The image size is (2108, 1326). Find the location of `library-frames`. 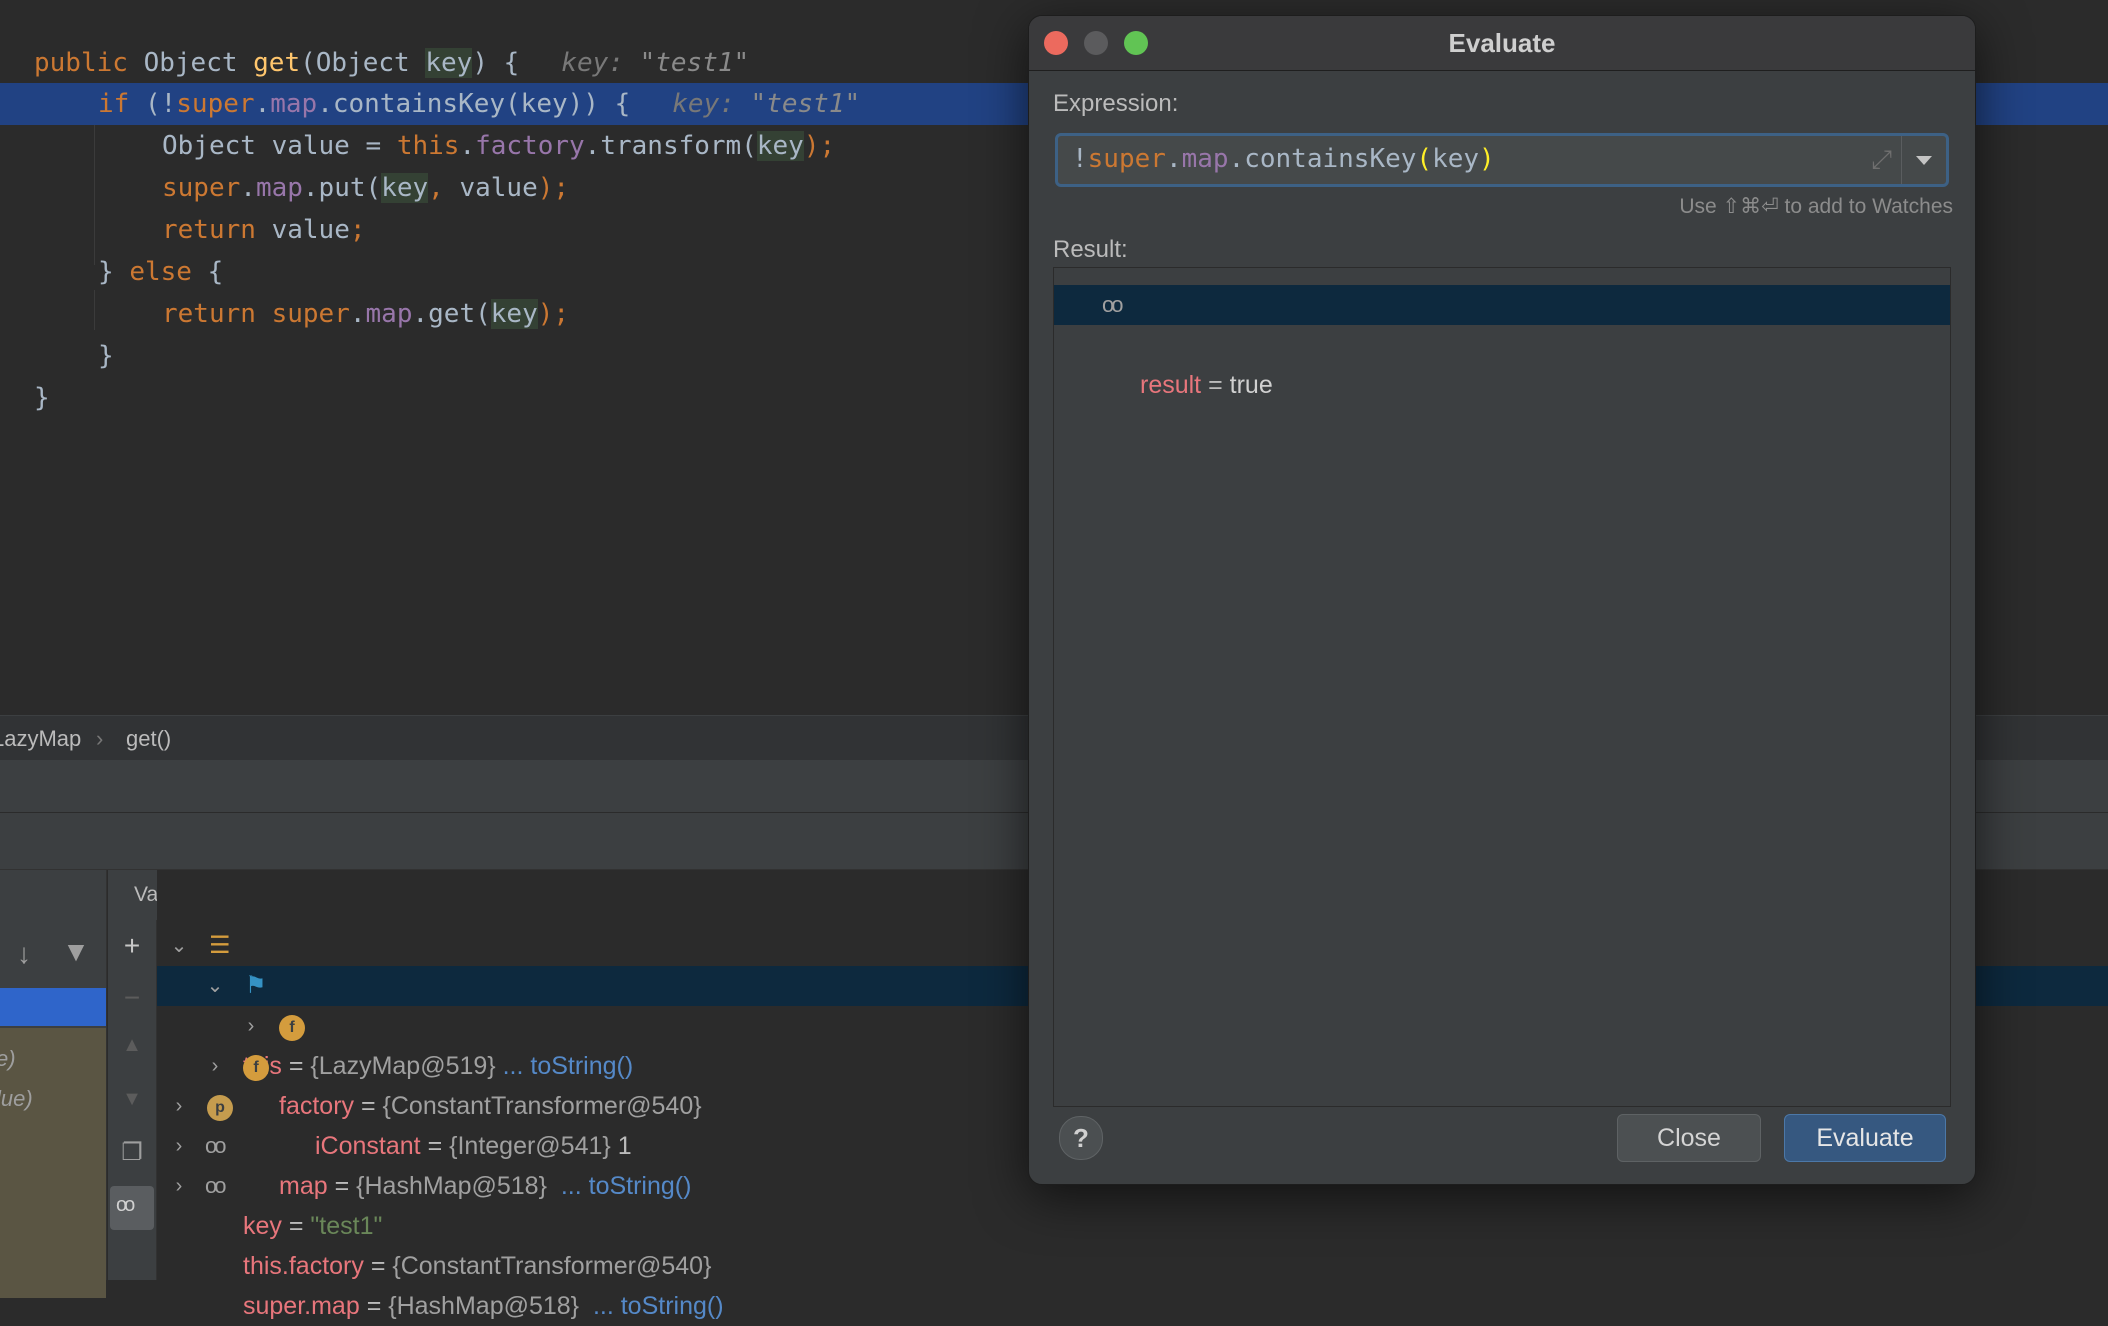

library-frames is located at coordinates (53, 1163).